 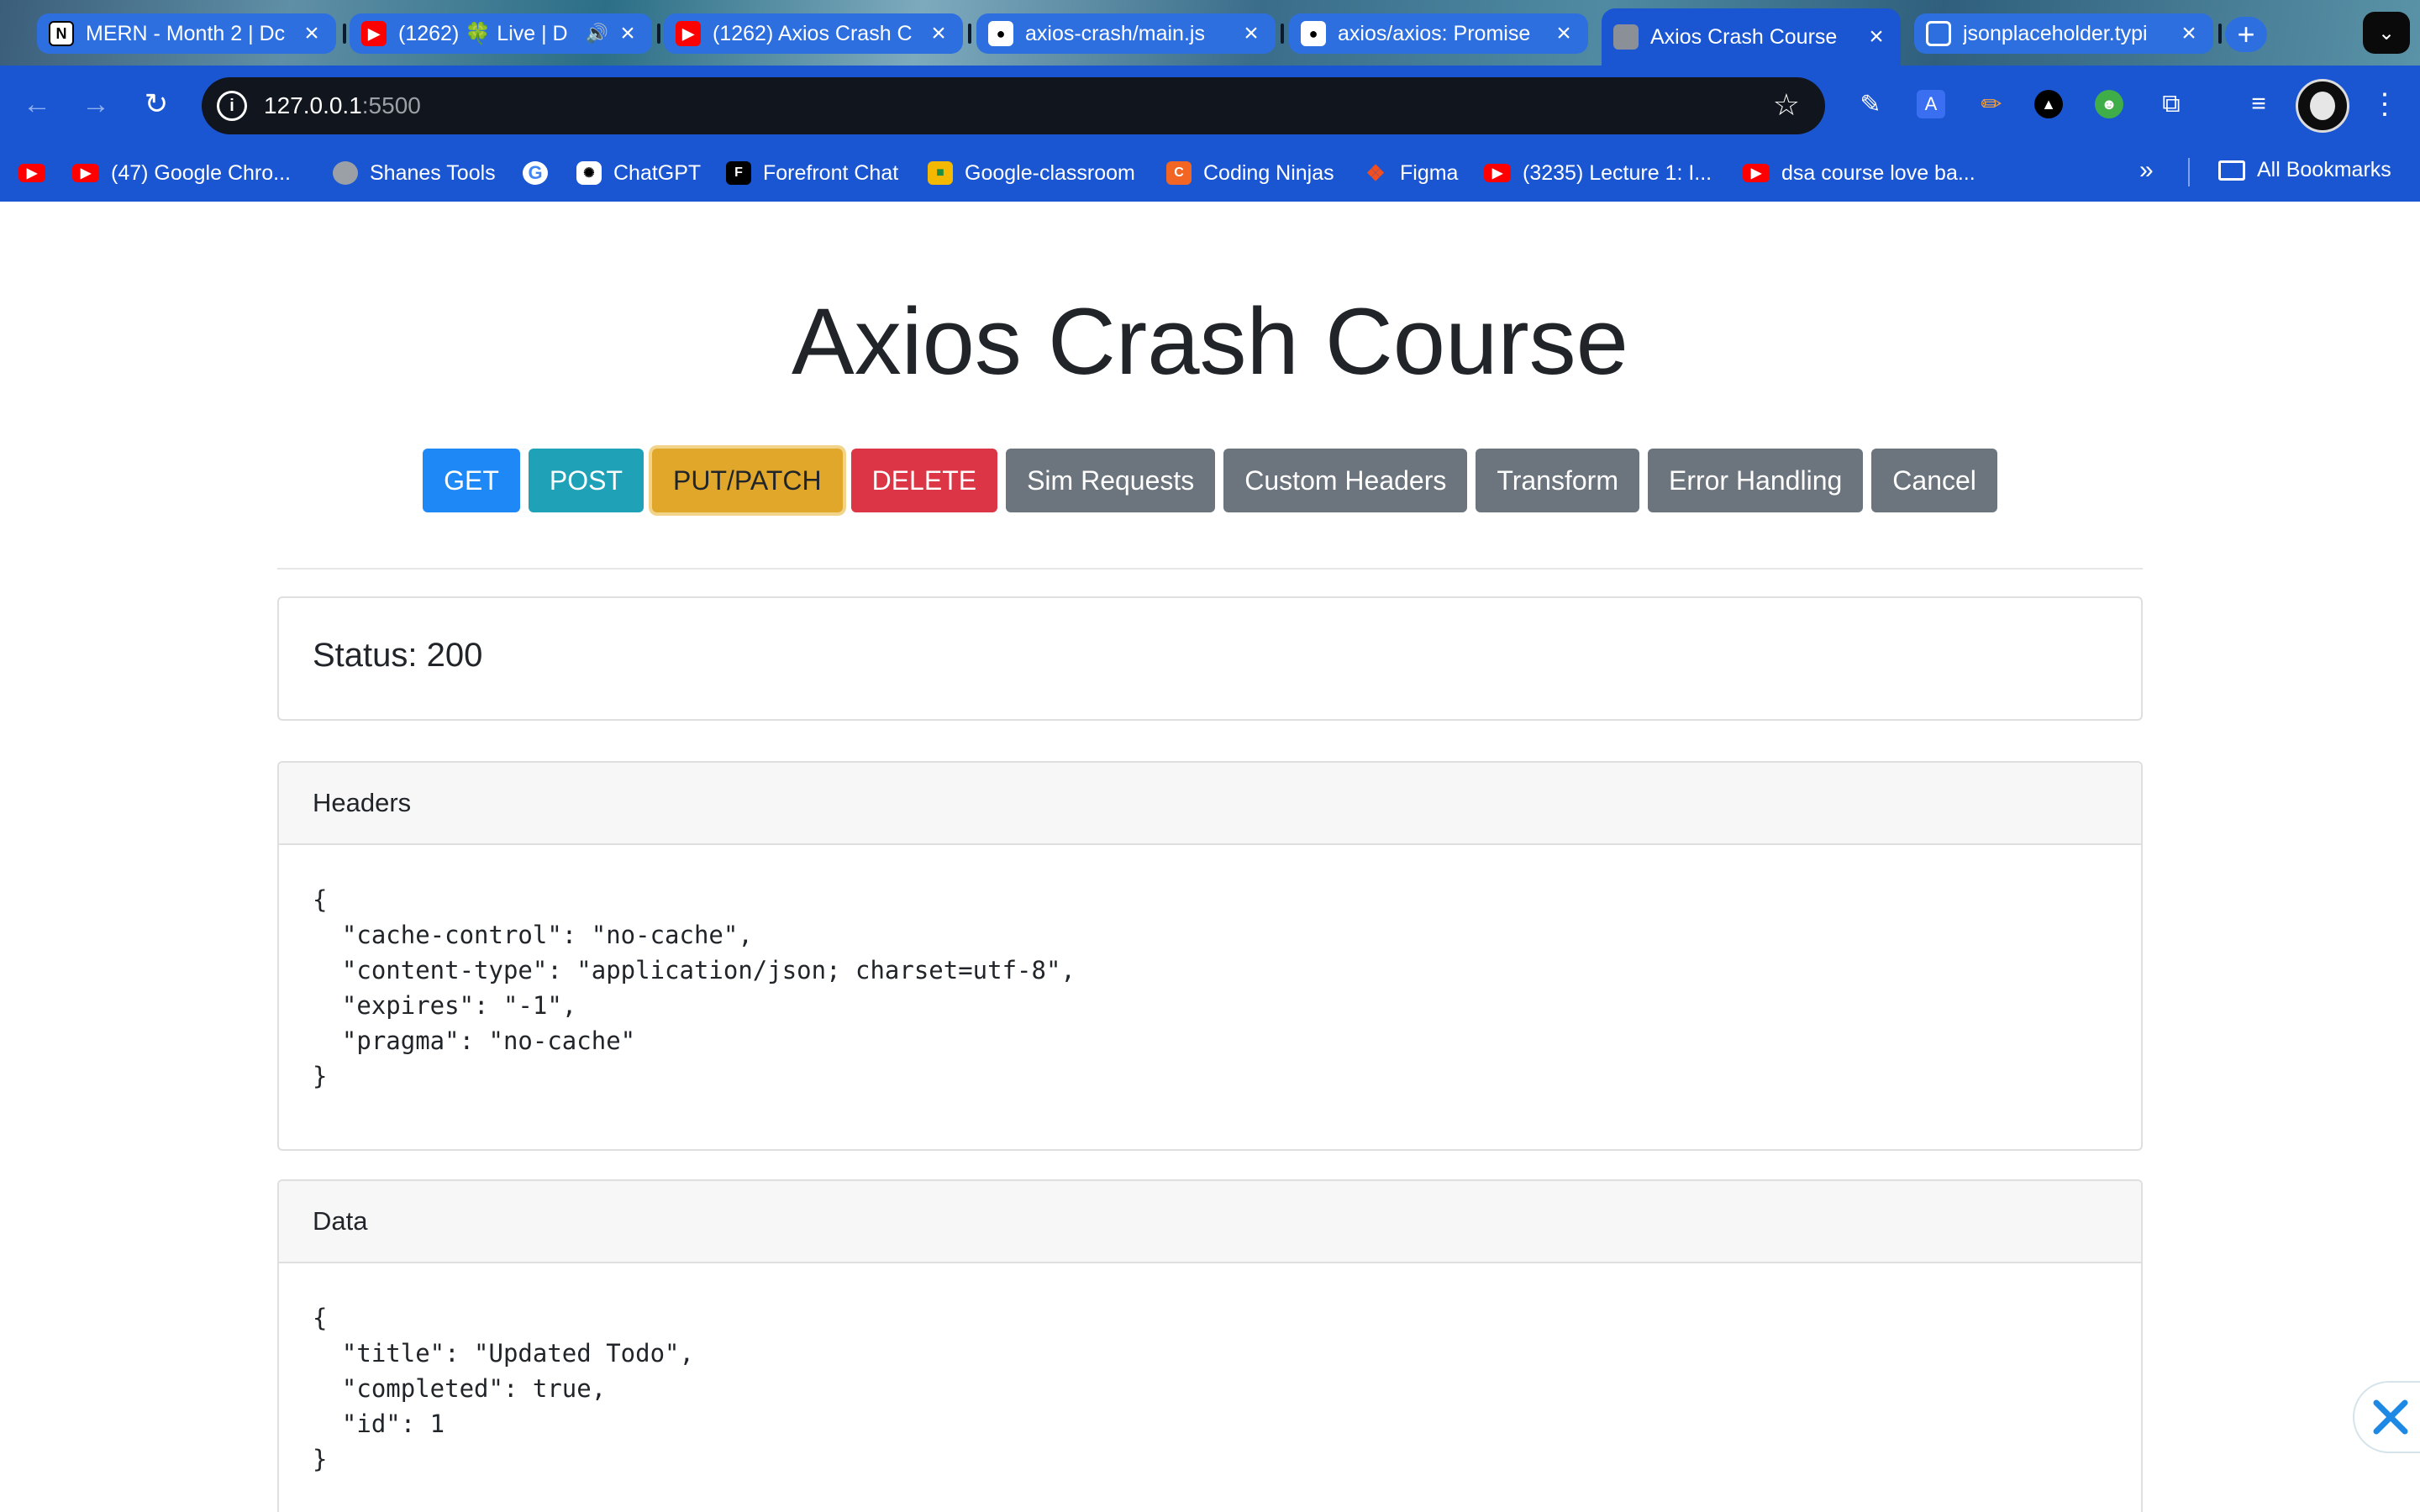 I want to click on page-title: Axios Crash Course, so click(x=1210, y=341).